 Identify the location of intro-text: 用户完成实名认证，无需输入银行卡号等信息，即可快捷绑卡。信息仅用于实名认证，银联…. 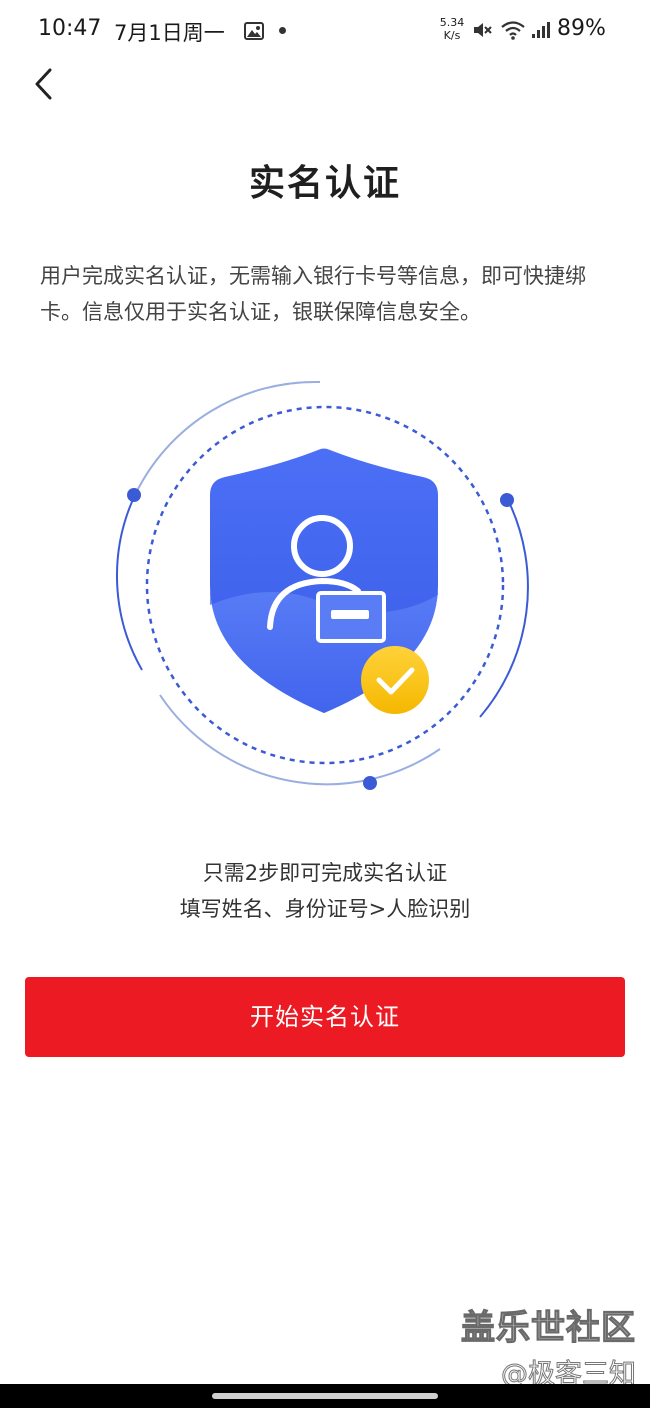
(313, 294).